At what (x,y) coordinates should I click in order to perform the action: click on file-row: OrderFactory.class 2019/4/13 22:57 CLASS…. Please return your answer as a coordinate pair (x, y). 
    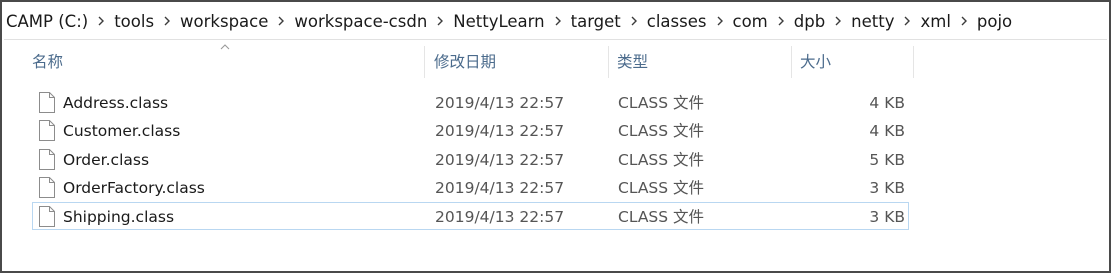
    Looking at the image, I should click on (470, 187).